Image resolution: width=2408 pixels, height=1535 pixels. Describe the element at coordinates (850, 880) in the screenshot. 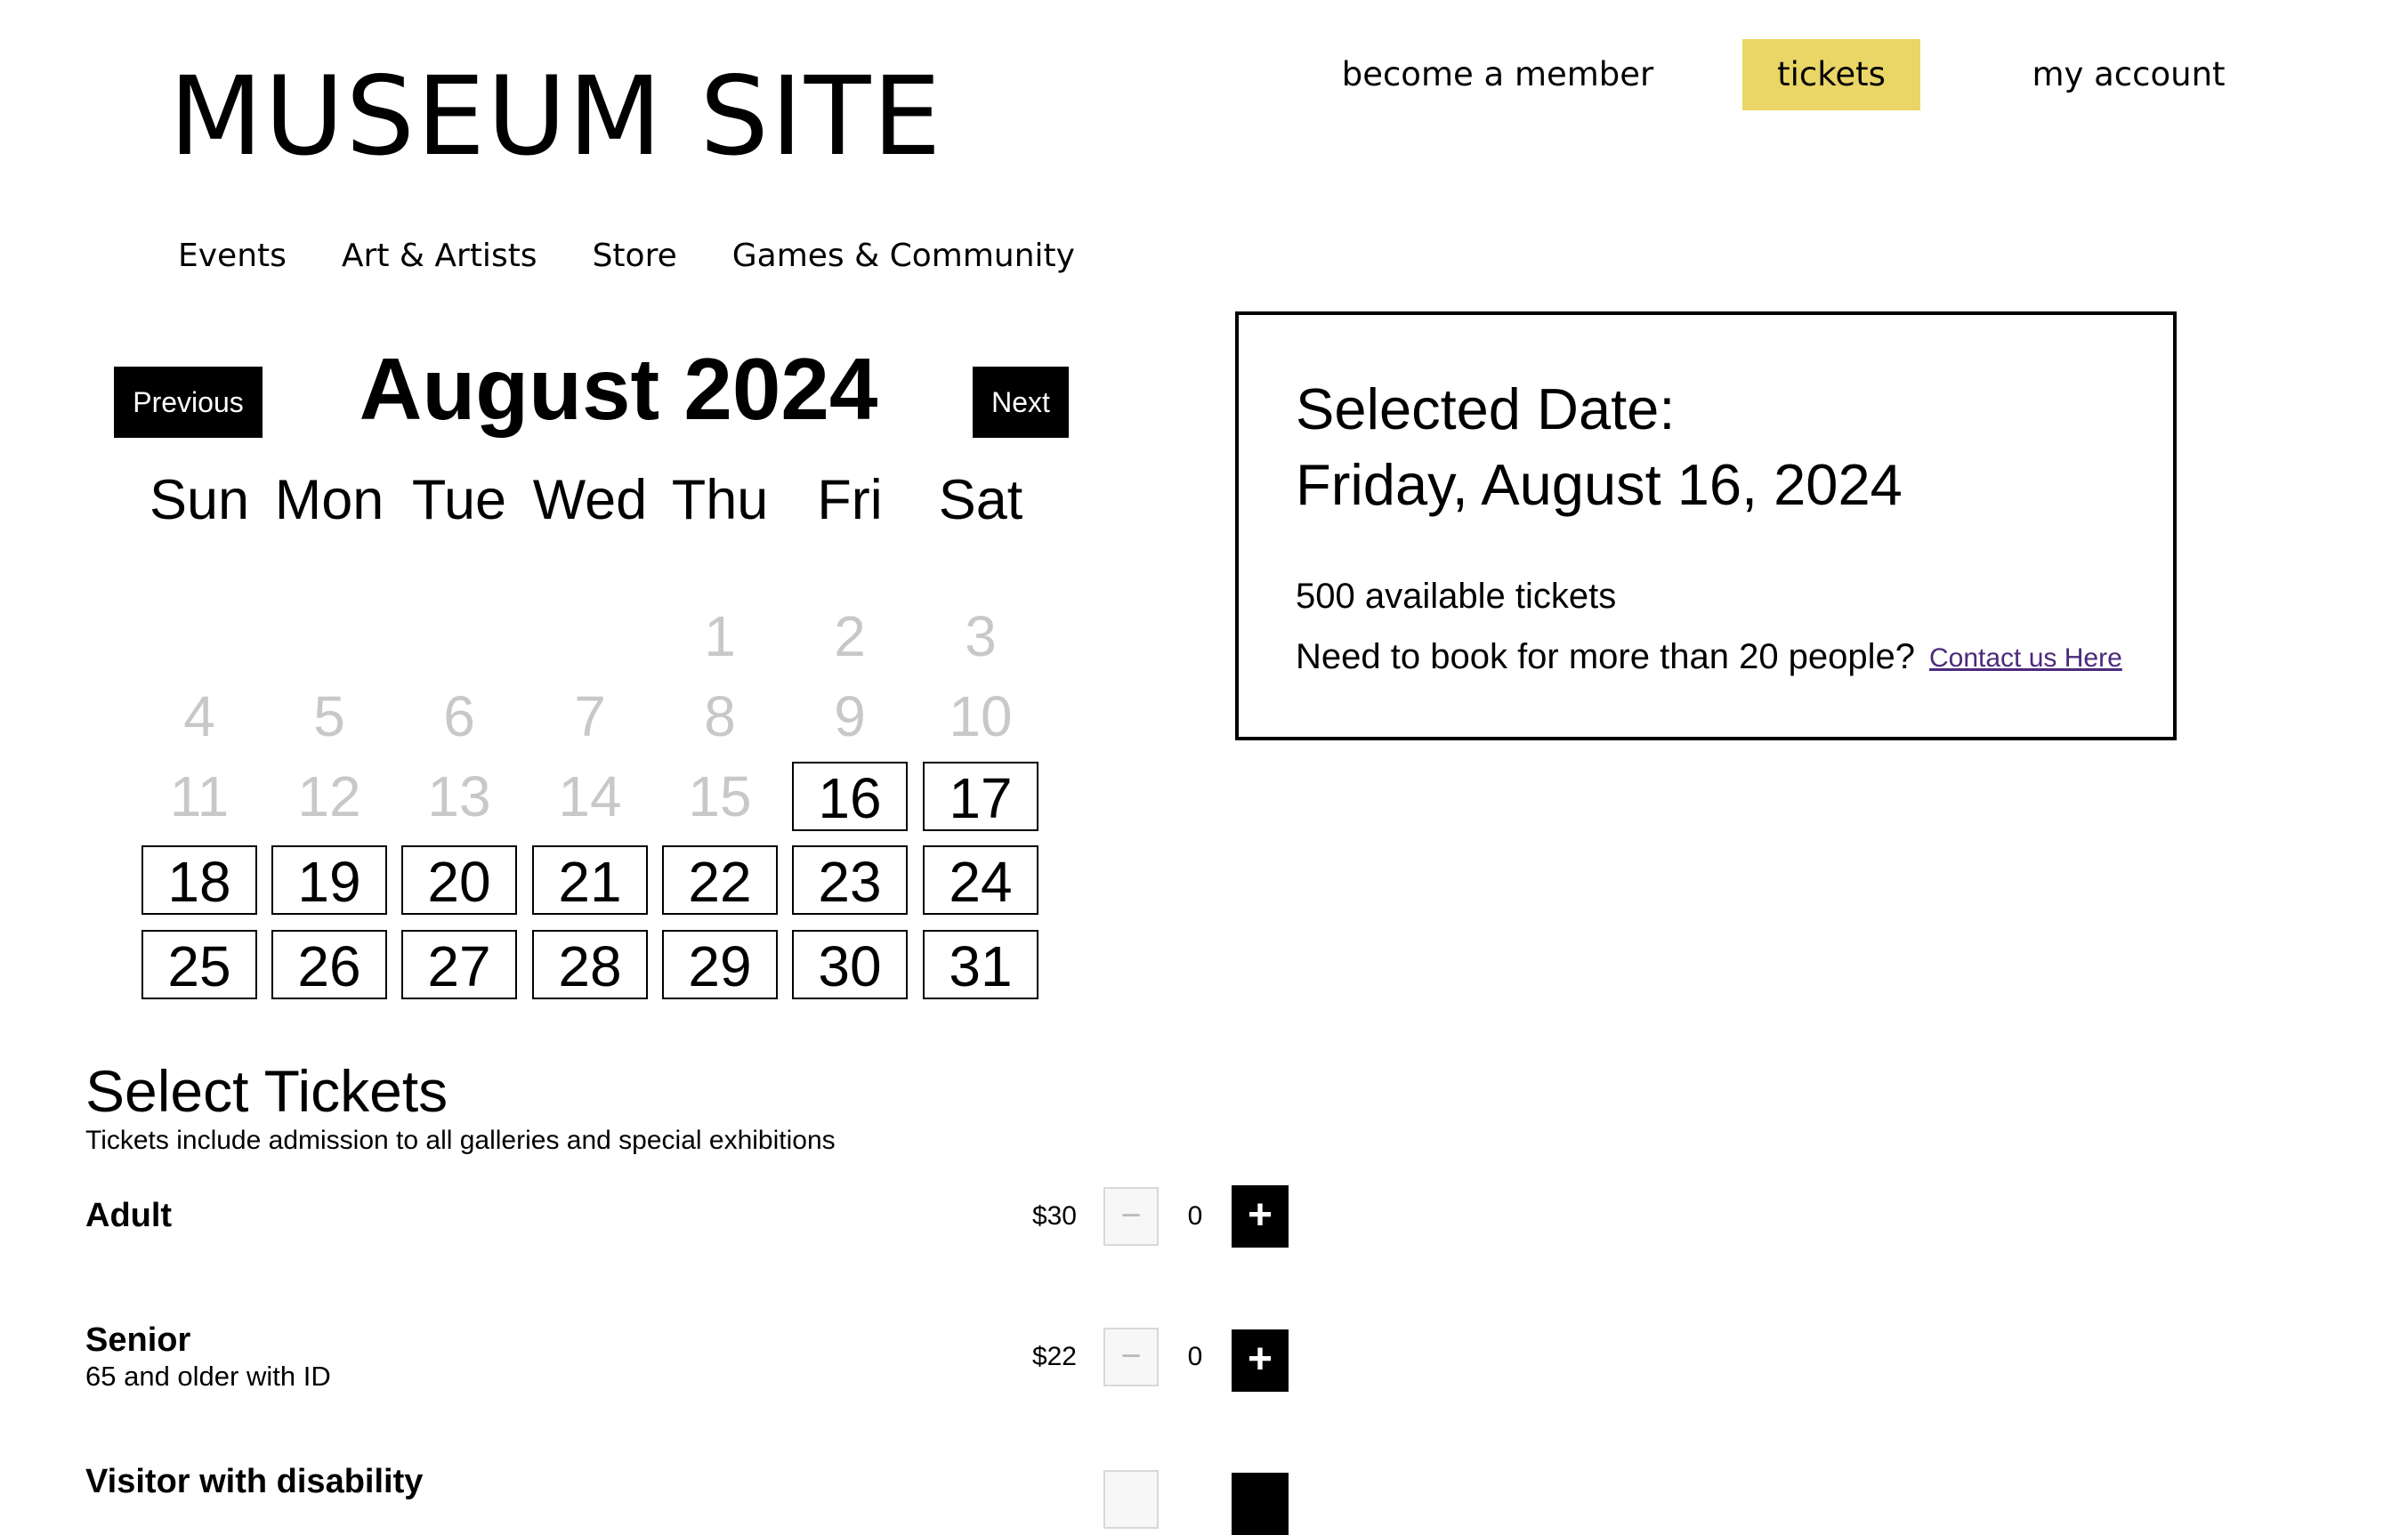

I see `calendar-day-23: 23` at that location.